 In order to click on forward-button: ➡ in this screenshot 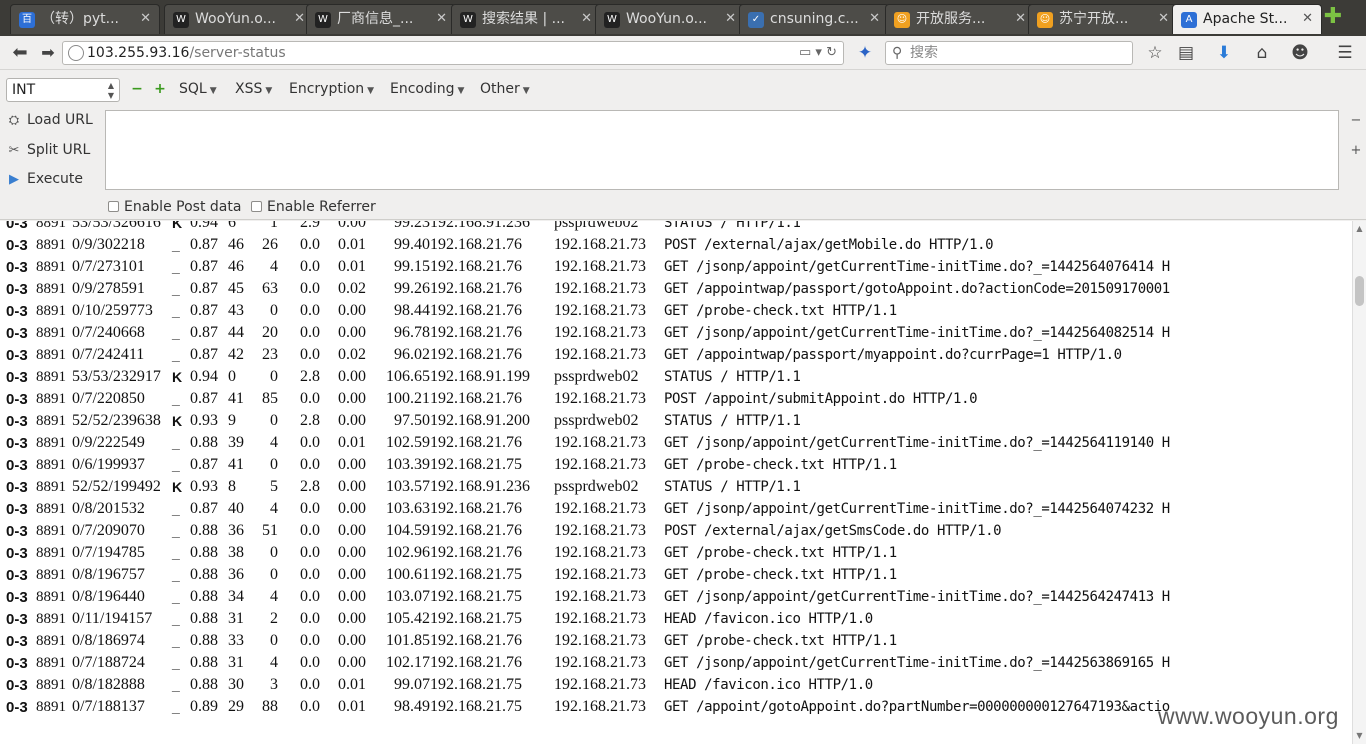, I will do `click(48, 53)`.